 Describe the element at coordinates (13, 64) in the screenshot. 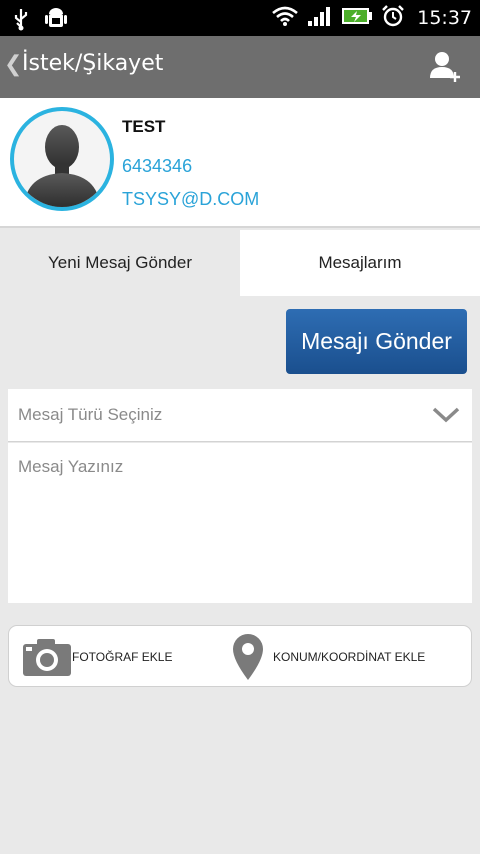

I see `back-chevron-icon: ❮` at that location.